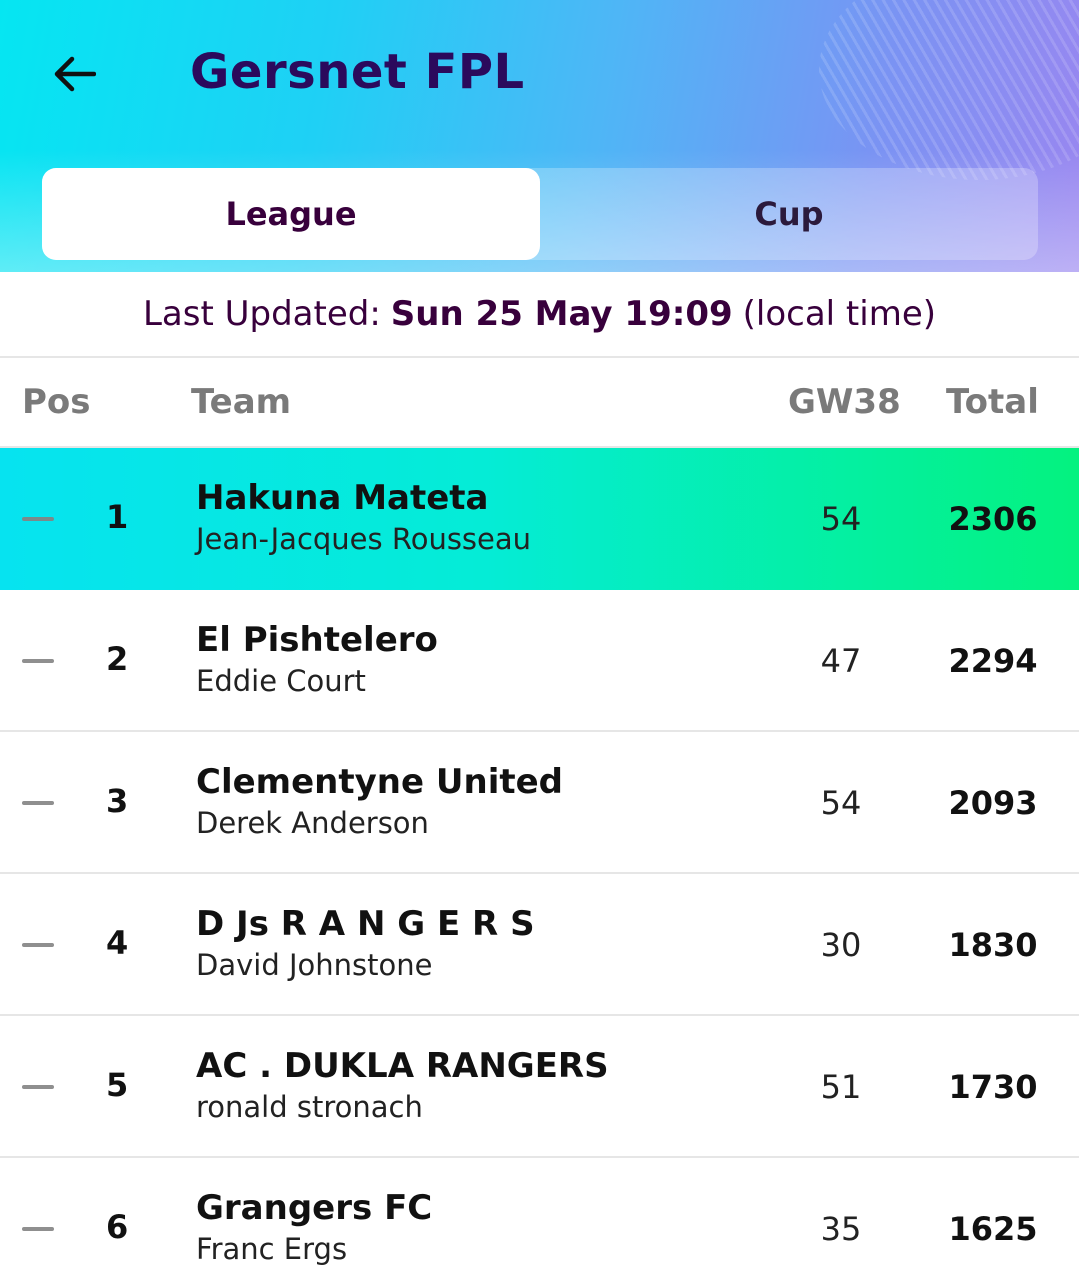 This screenshot has width=1079, height=1286. I want to click on total-points: 2306, so click(993, 519).